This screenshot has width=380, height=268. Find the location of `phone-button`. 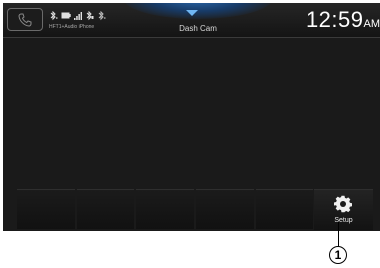

phone-button is located at coordinates (25, 19).